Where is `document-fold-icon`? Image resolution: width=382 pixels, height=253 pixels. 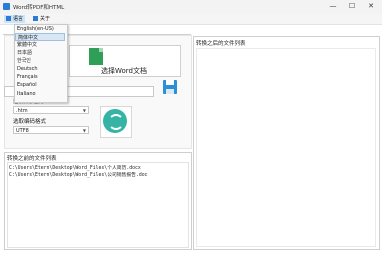 document-fold-icon is located at coordinates (101, 50).